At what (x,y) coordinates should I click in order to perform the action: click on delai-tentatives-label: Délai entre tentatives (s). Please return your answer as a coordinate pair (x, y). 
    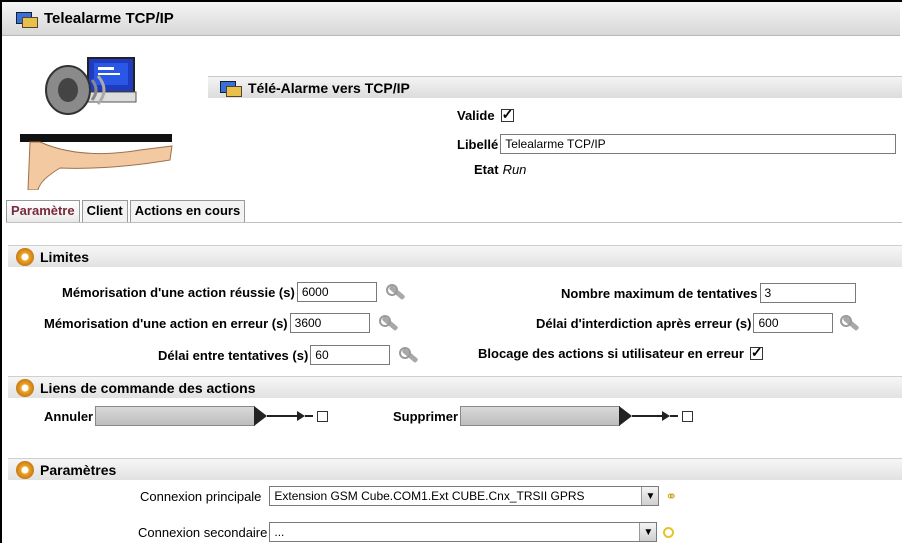
    Looking at the image, I should click on (233, 355).